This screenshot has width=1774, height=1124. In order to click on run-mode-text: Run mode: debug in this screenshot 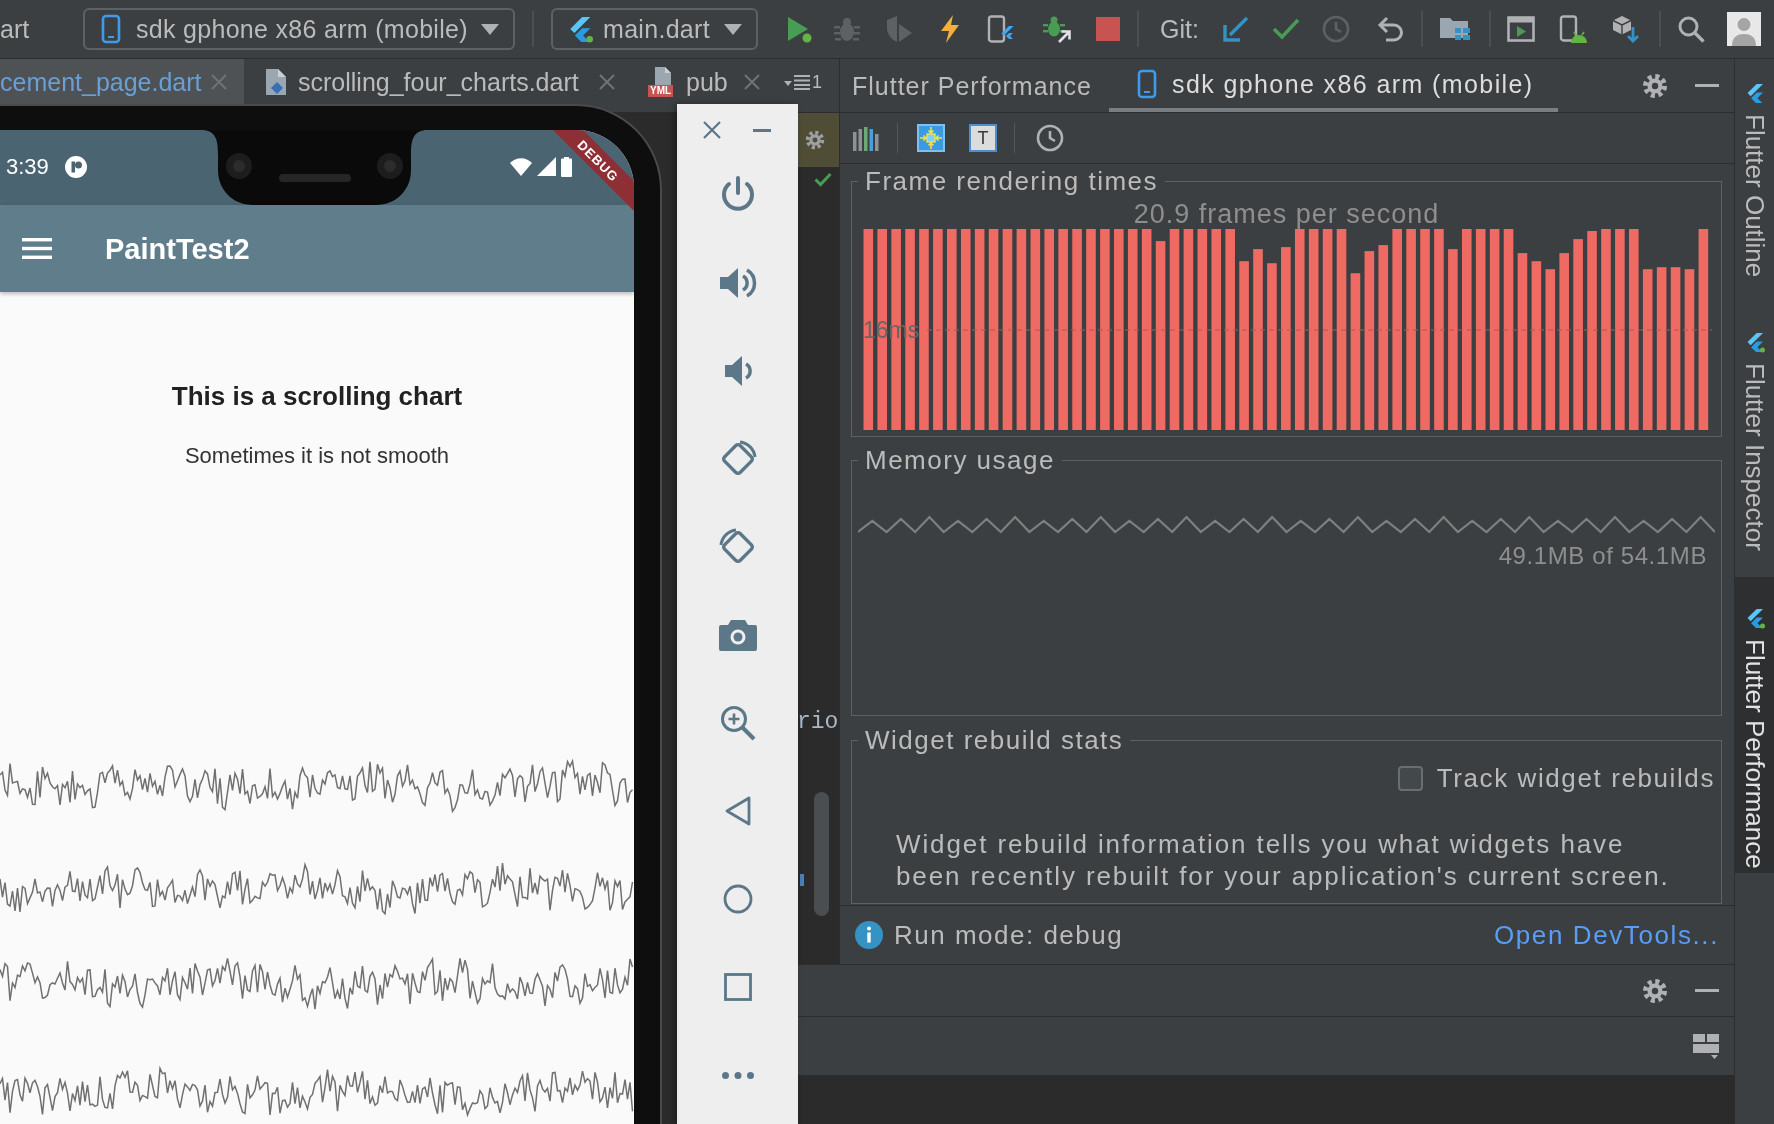, I will do `click(1009, 935)`.